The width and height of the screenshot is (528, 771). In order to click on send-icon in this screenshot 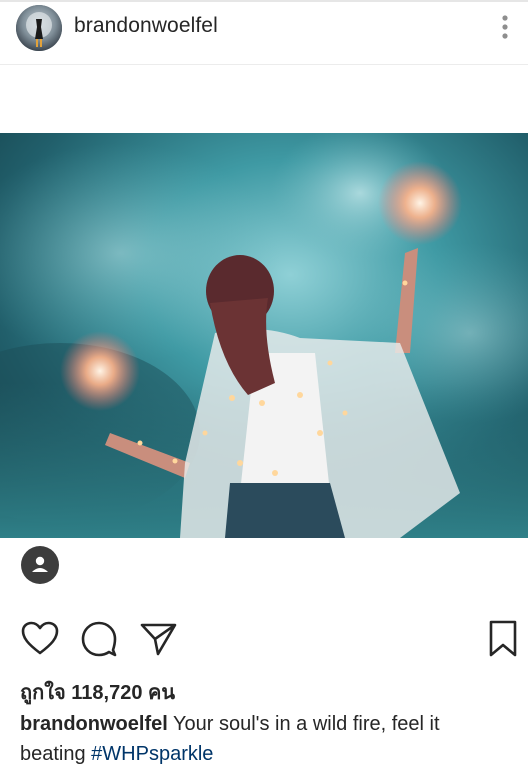, I will do `click(158, 639)`.